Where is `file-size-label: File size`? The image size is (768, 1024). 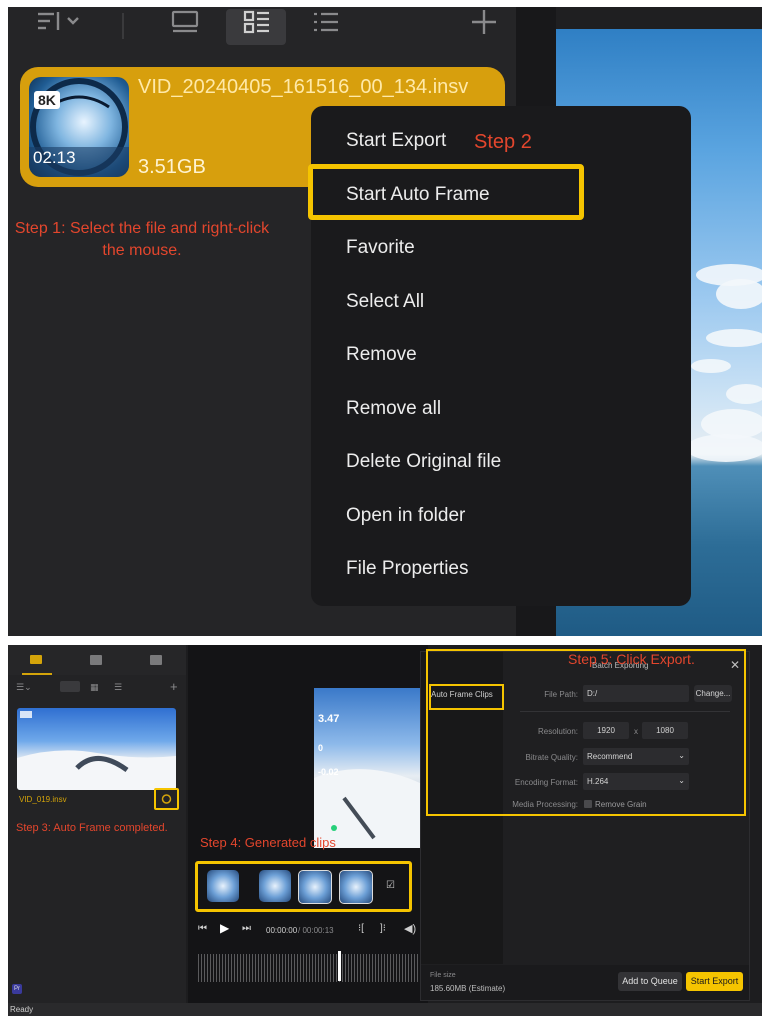
file-size-label: File size is located at coordinates (443, 975).